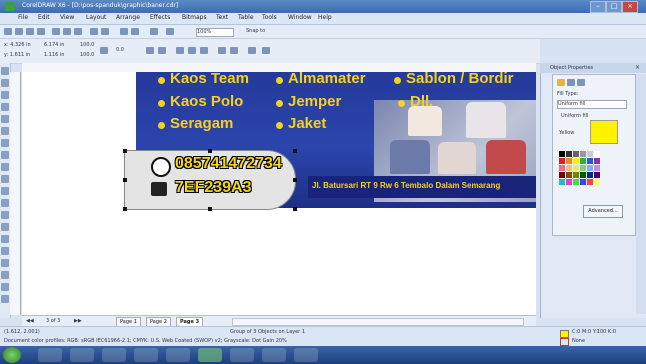 The image size is (646, 364). Describe the element at coordinates (50, 355) in the screenshot. I see `taskbar-explorer-icon` at that location.